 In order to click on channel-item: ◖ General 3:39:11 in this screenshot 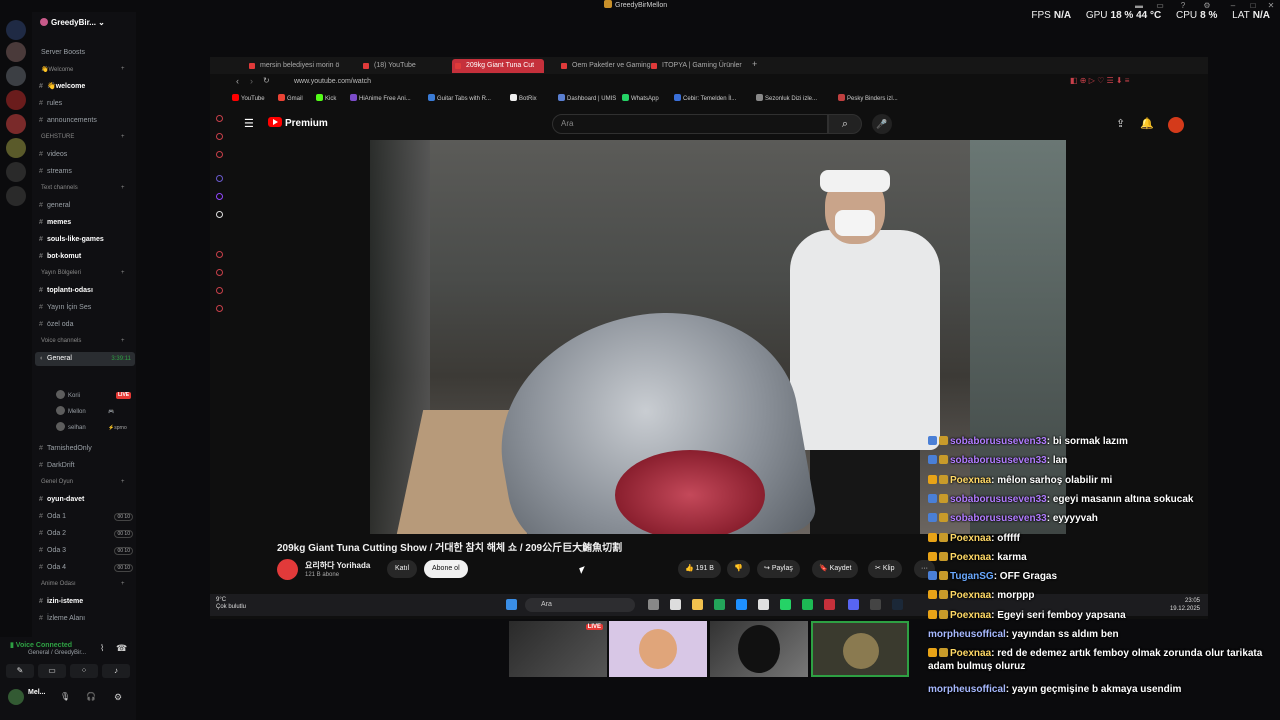, I will do `click(85, 359)`.